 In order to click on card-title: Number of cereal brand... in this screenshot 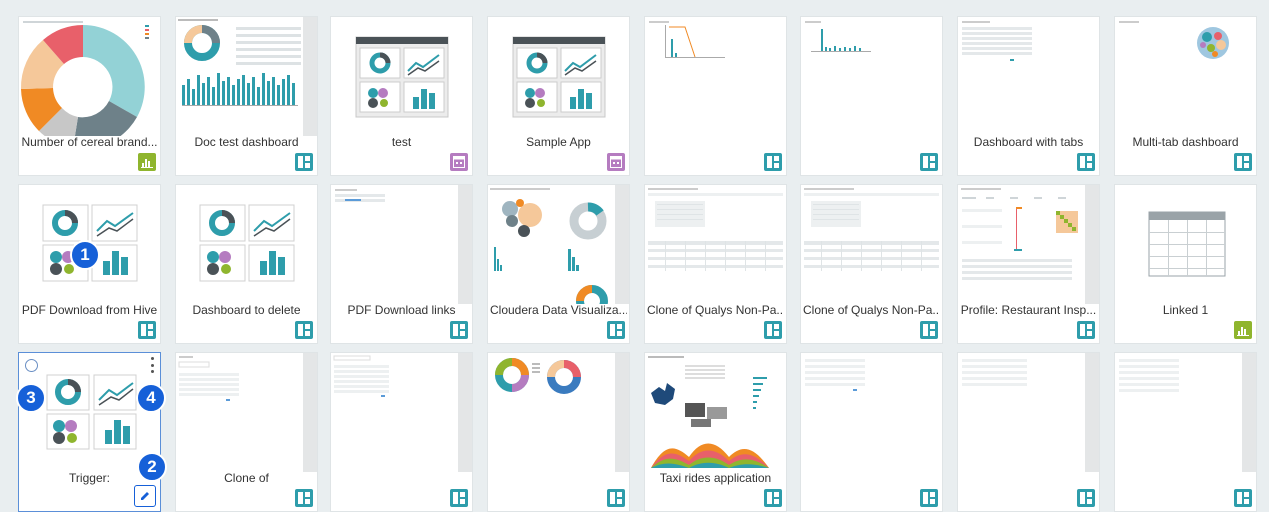, I will do `click(89, 142)`.